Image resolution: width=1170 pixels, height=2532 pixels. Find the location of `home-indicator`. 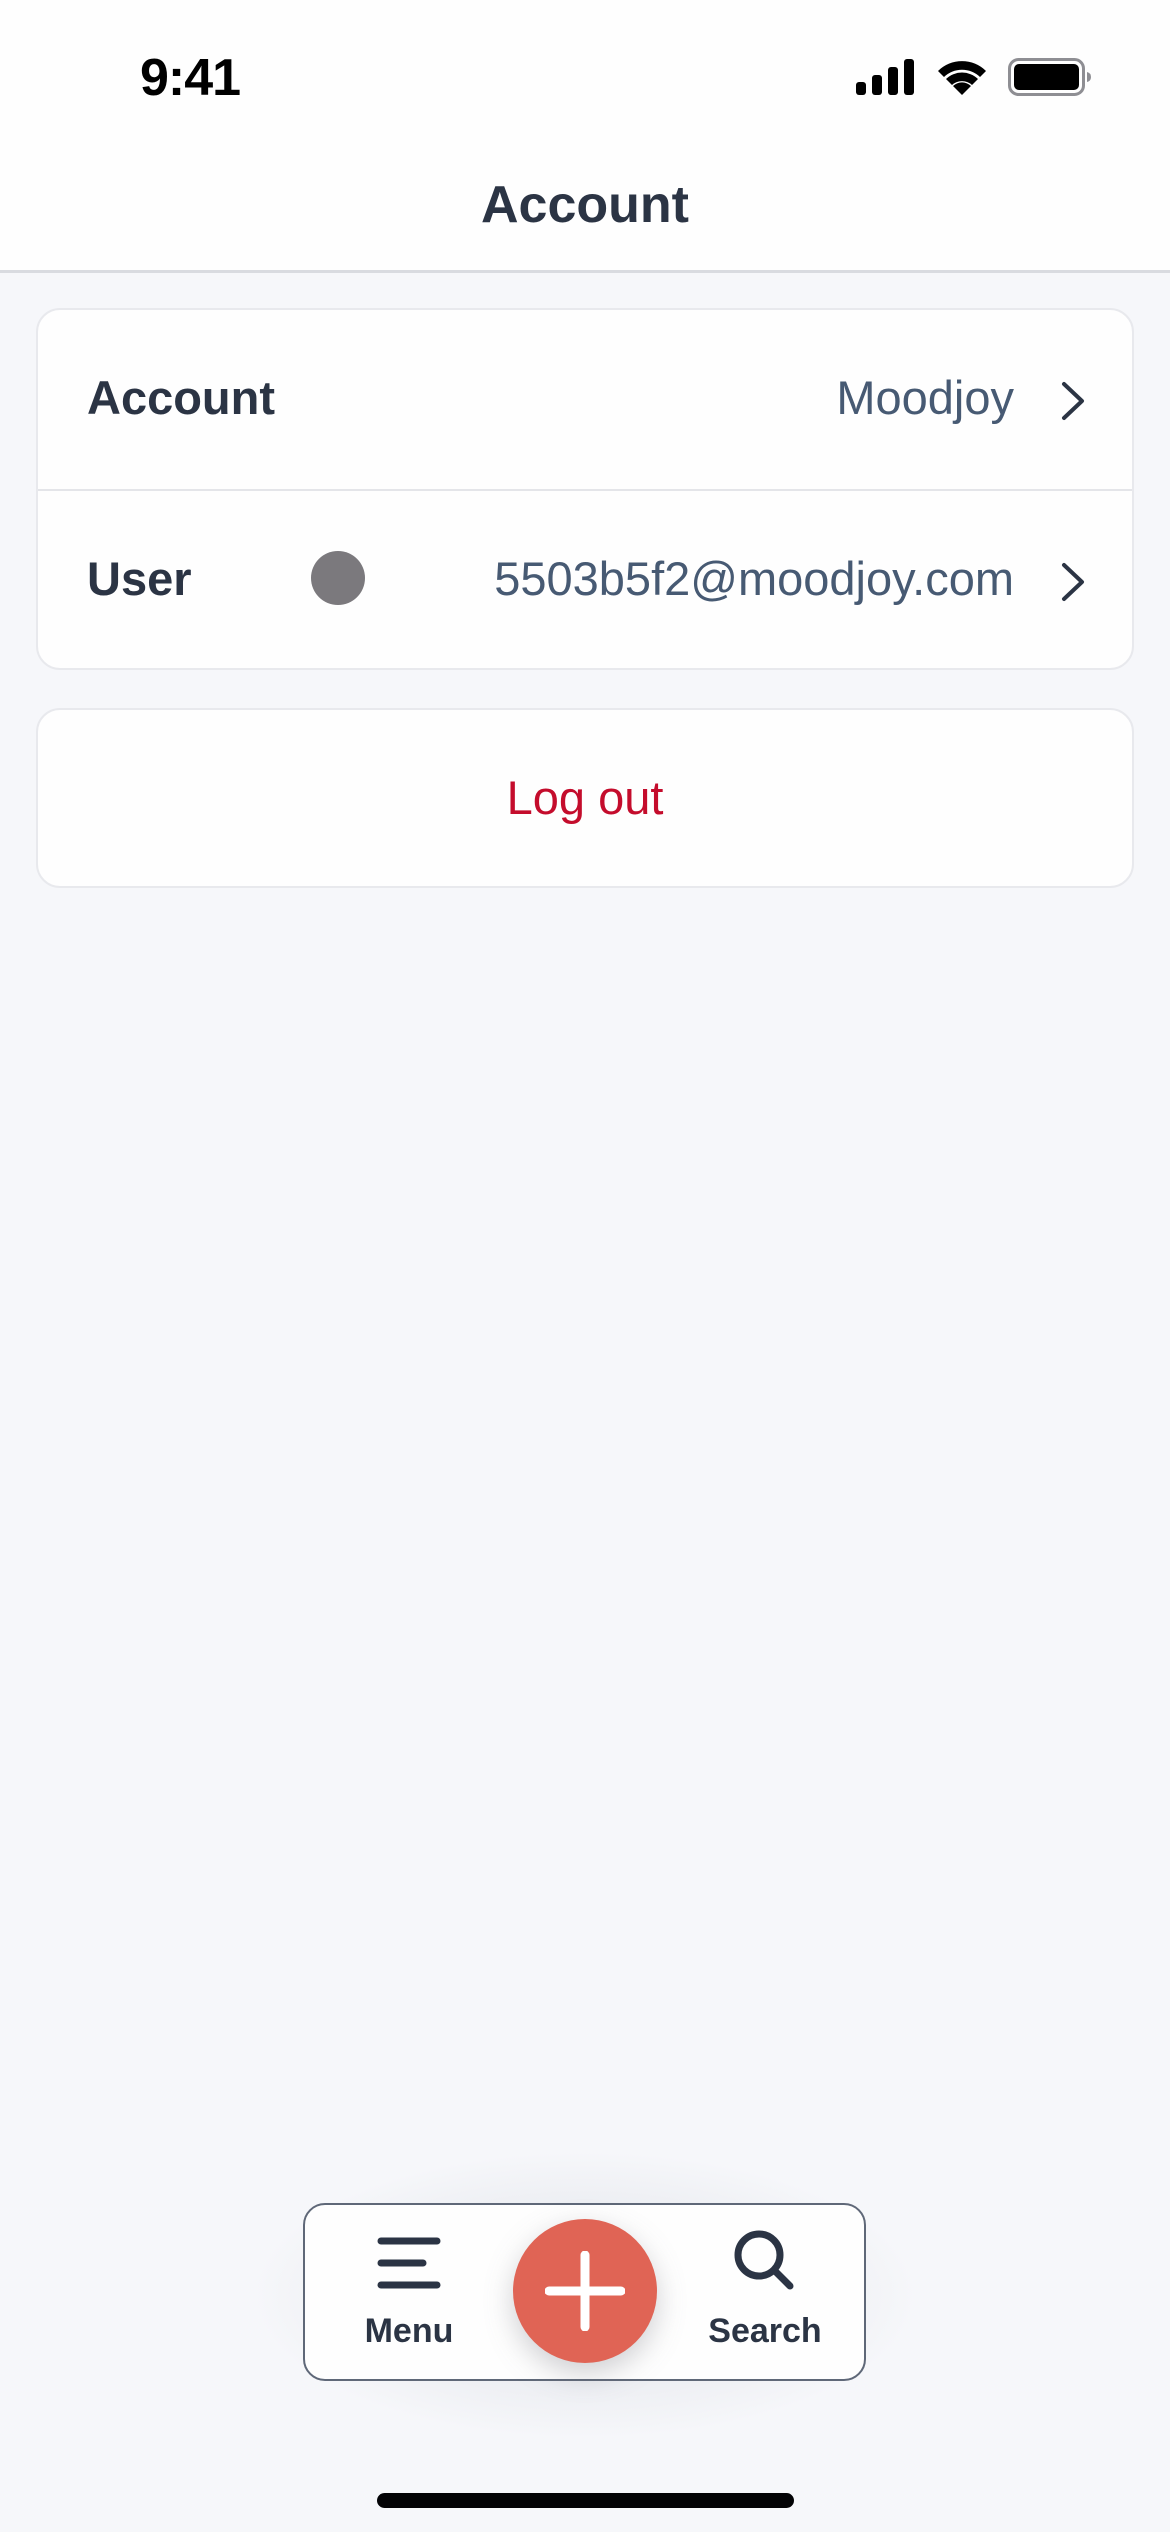

home-indicator is located at coordinates (585, 2500).